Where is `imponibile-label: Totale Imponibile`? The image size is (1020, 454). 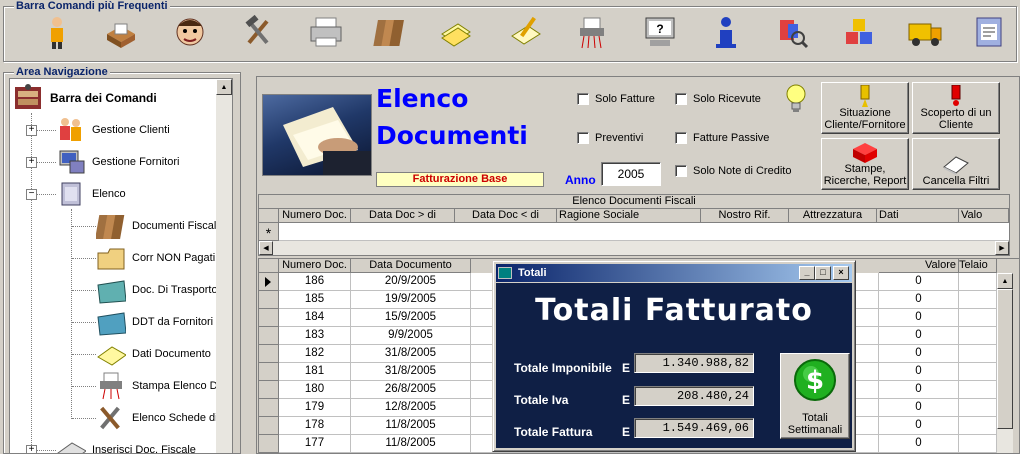
imponibile-label: Totale Imponibile is located at coordinates (563, 368).